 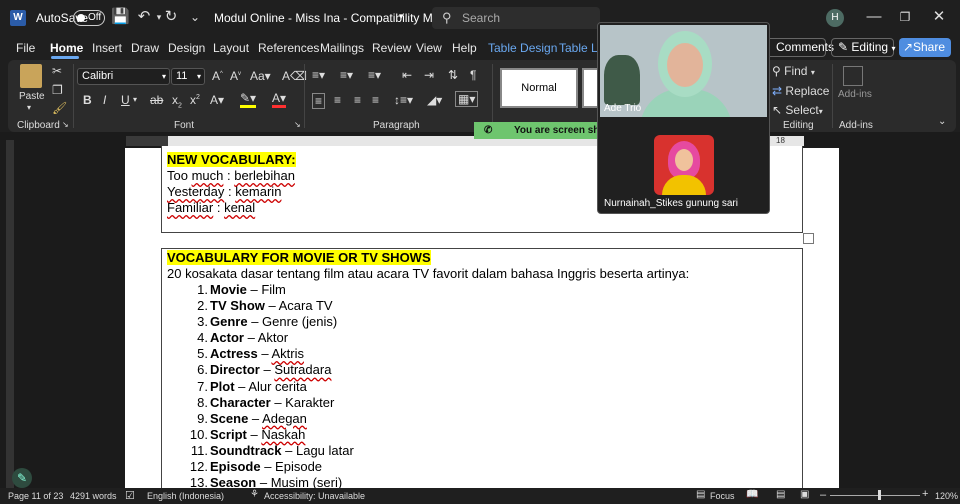 I want to click on print-layout-icon: ▤, so click(x=780, y=494).